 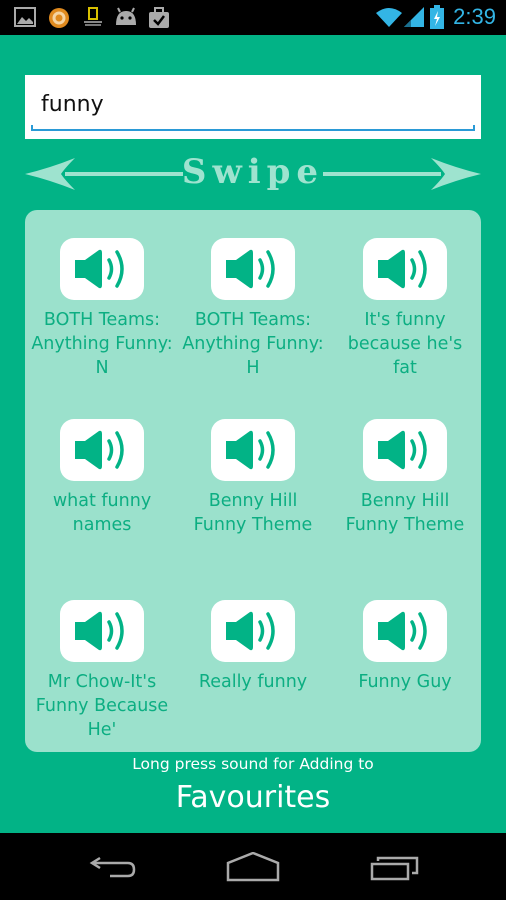 I want to click on wifi-icon, so click(x=389, y=19).